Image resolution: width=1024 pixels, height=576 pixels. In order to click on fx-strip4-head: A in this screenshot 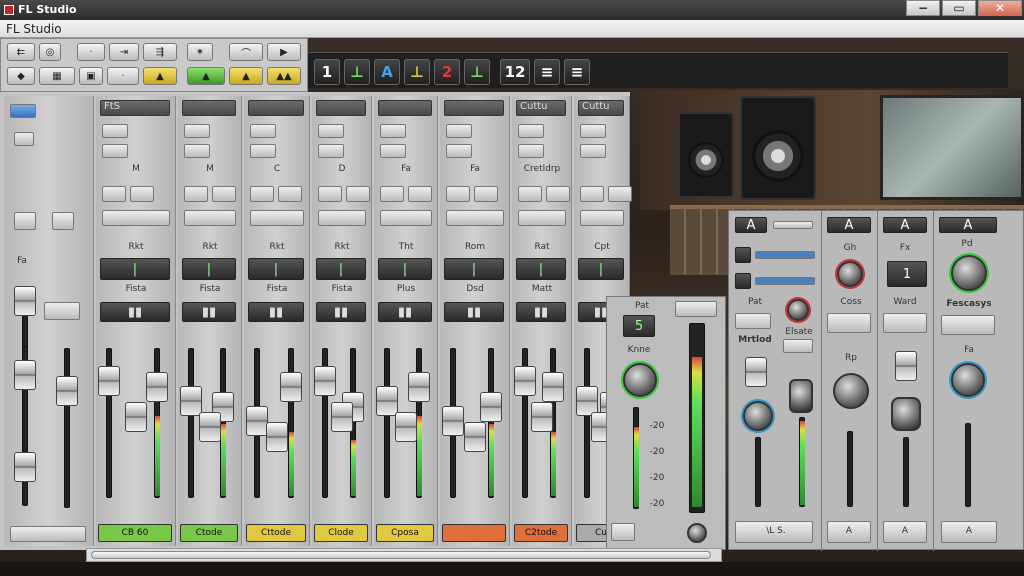, I will do `click(968, 225)`.